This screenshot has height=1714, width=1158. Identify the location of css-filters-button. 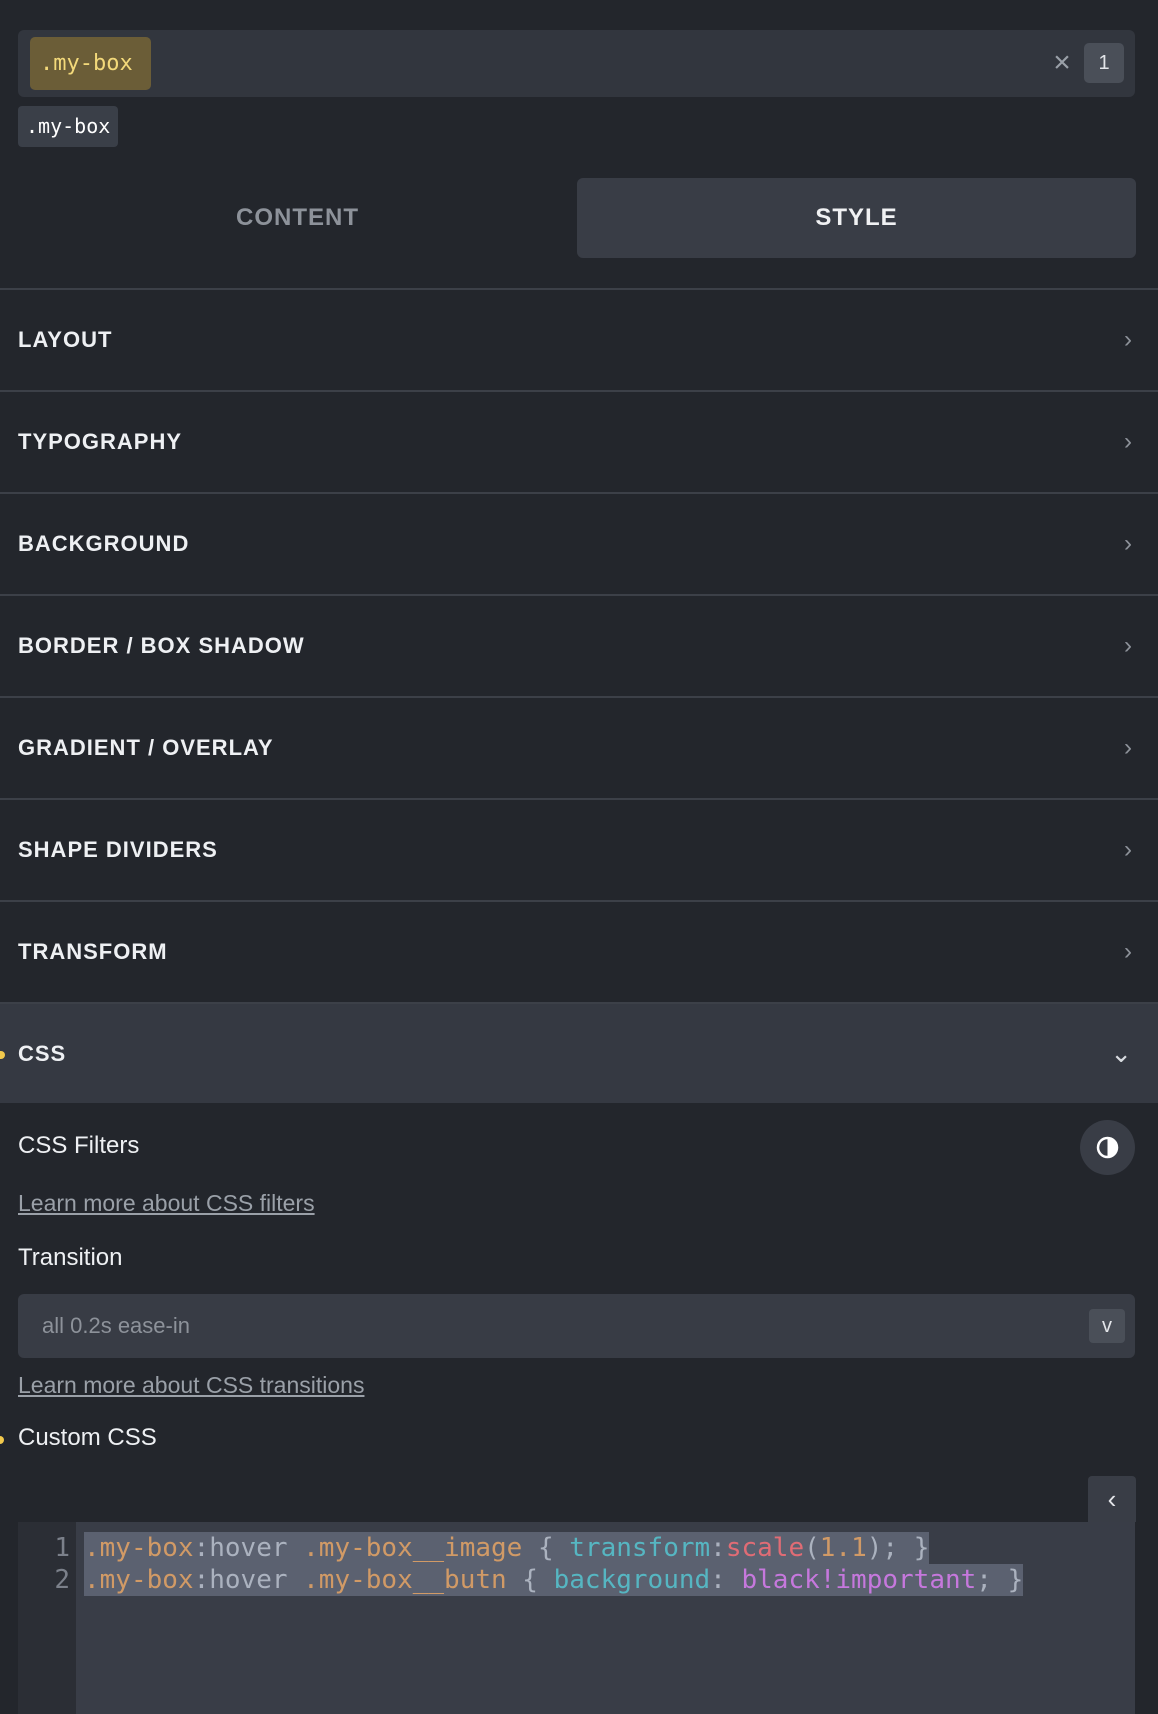
(1107, 1147).